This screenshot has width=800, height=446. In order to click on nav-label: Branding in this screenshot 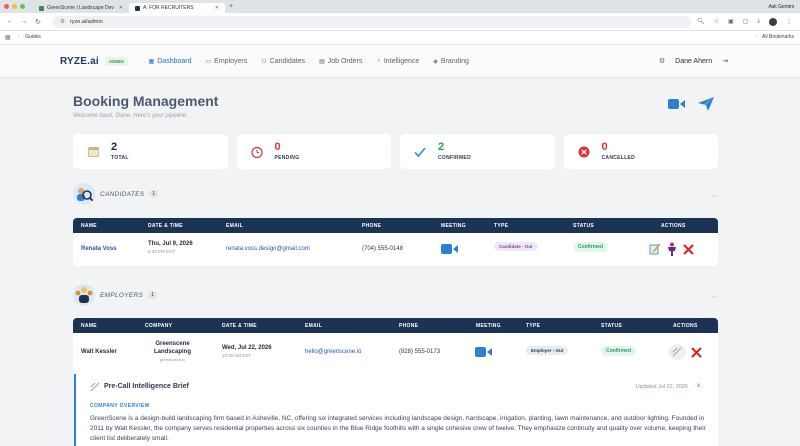, I will do `click(454, 61)`.